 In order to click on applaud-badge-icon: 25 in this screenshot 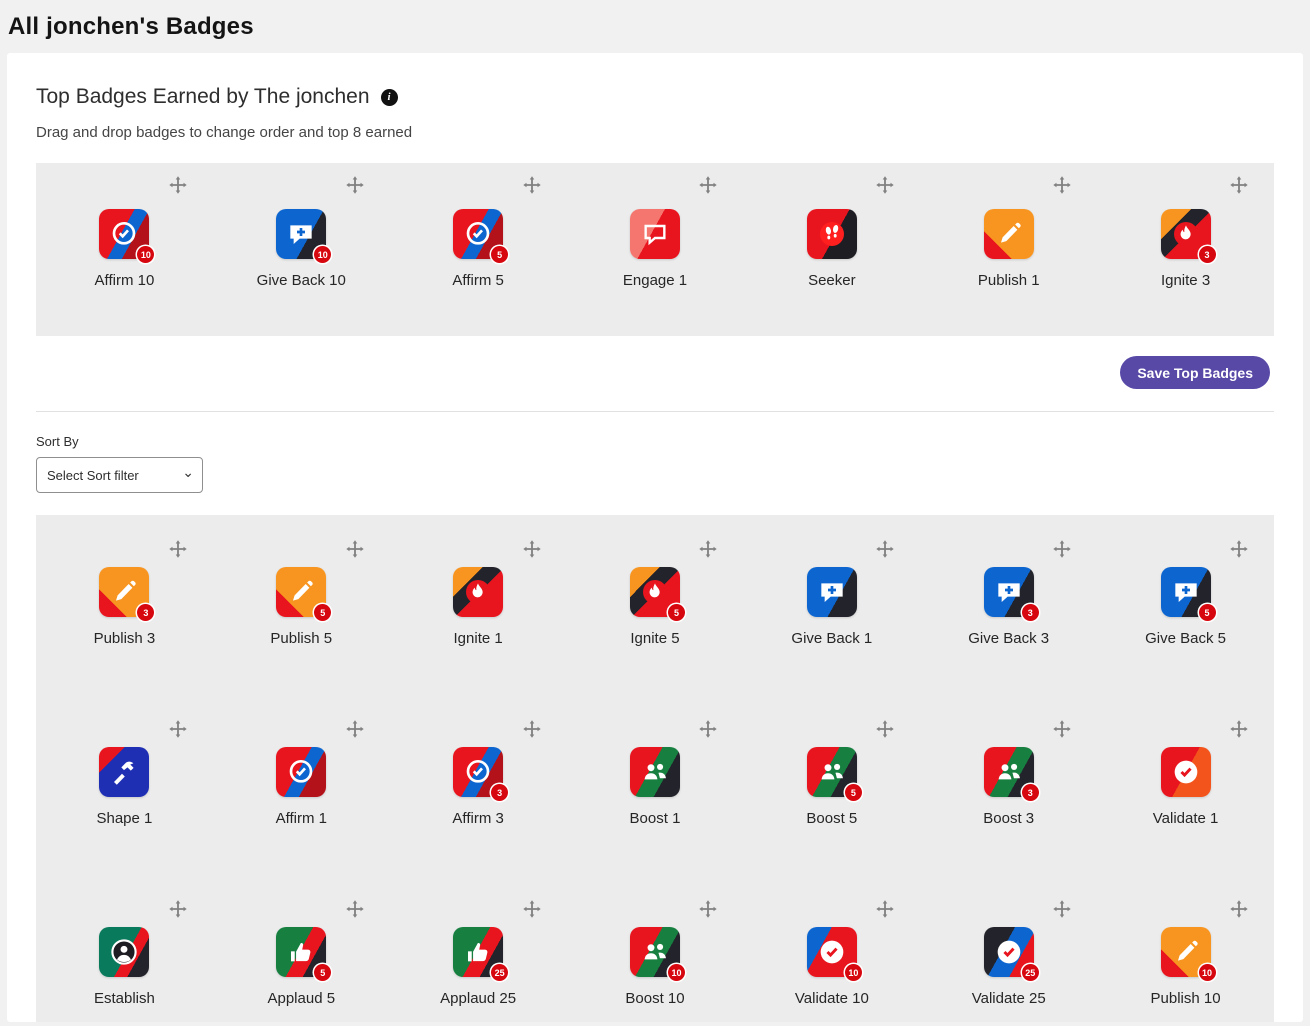, I will do `click(481, 954)`.